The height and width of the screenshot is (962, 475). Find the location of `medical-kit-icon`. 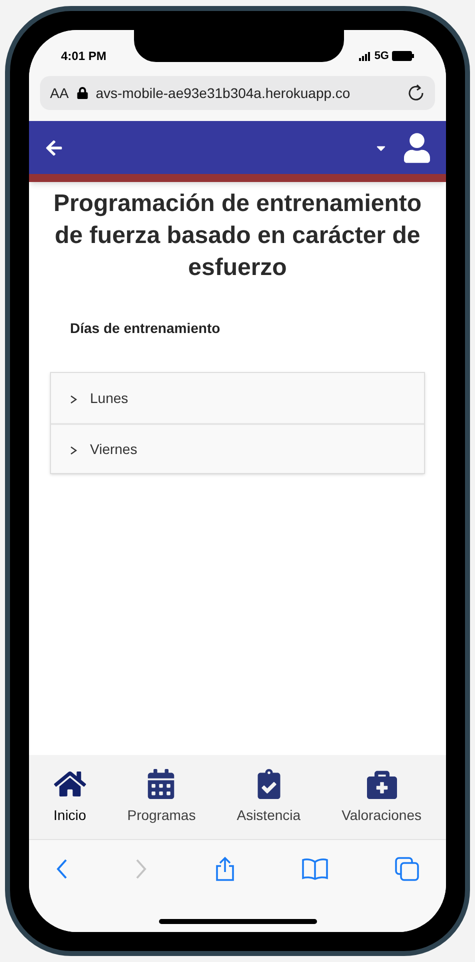

medical-kit-icon is located at coordinates (382, 783).